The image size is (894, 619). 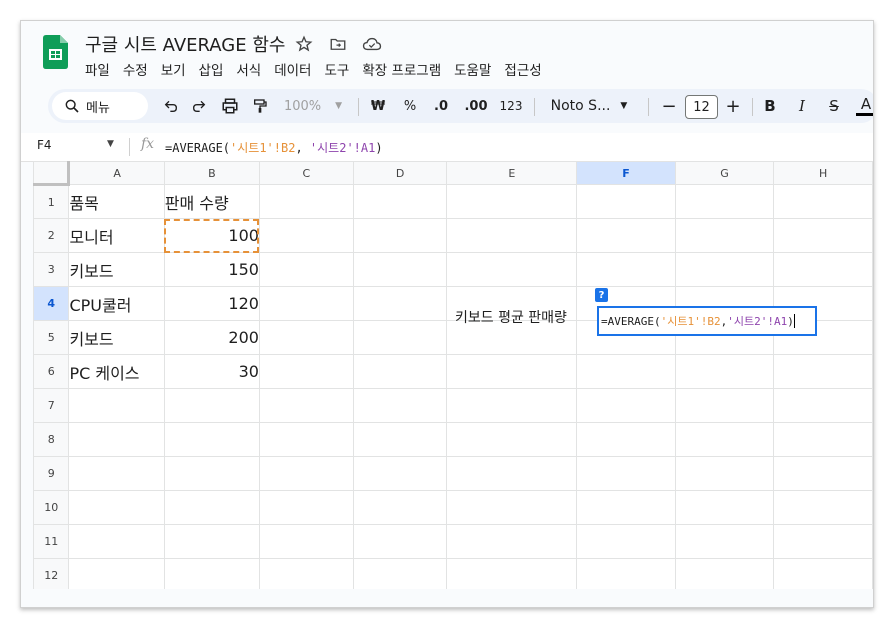 I want to click on cell-g2, so click(x=724, y=235).